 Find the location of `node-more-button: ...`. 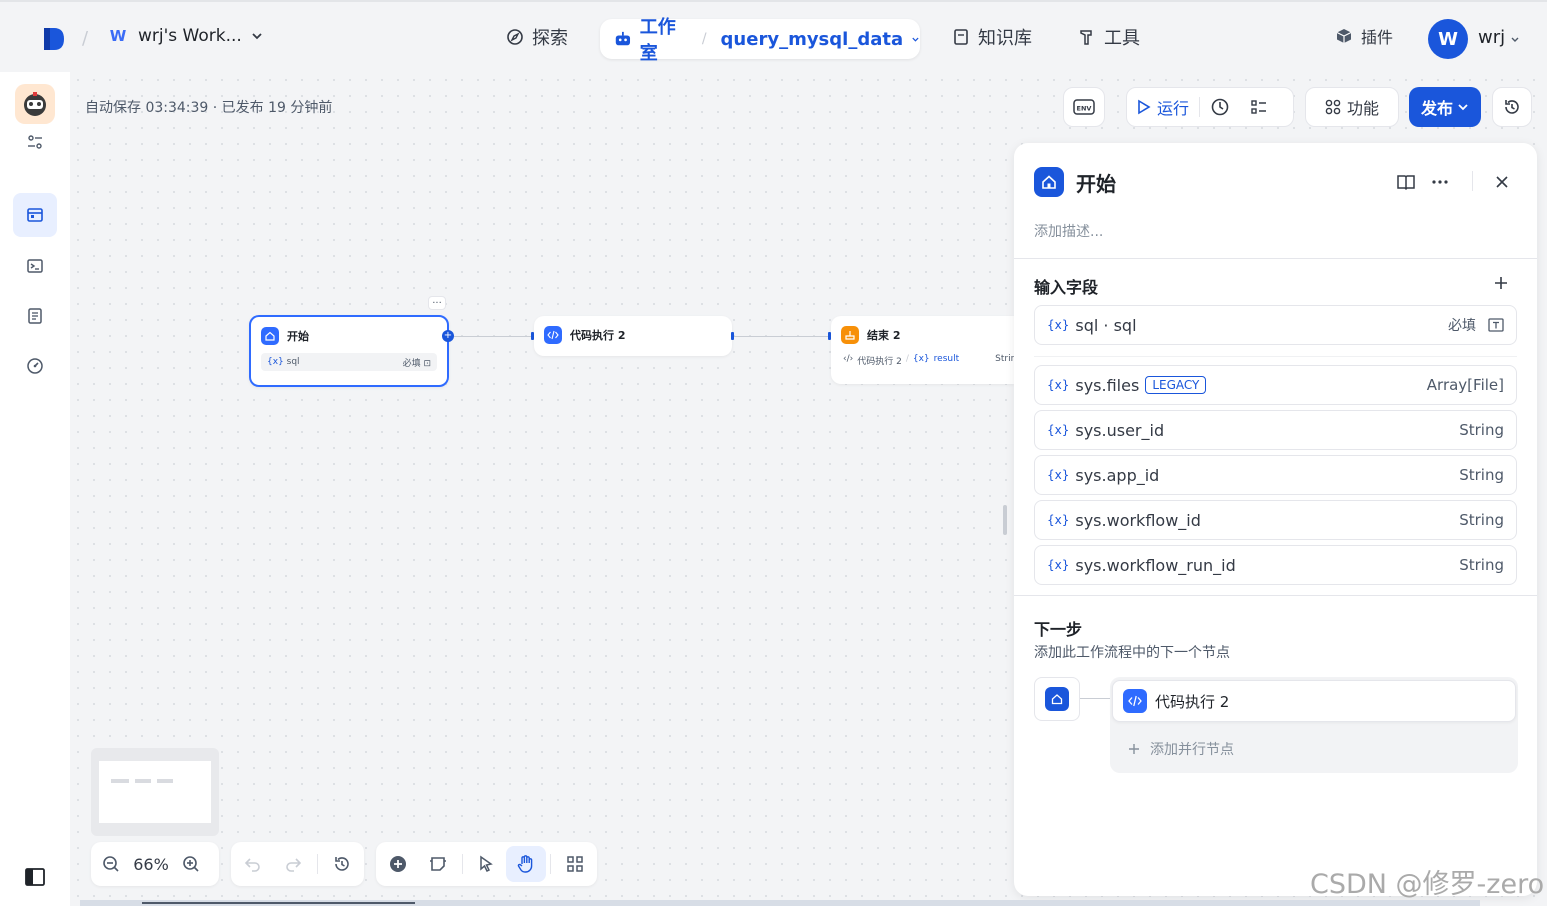

node-more-button: ... is located at coordinates (437, 303).